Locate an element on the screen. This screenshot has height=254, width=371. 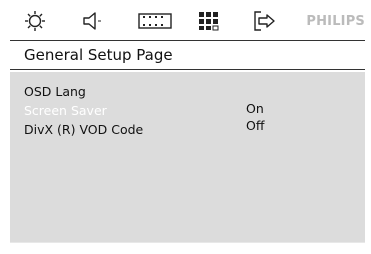
general-setup-icon is located at coordinates (35, 21).